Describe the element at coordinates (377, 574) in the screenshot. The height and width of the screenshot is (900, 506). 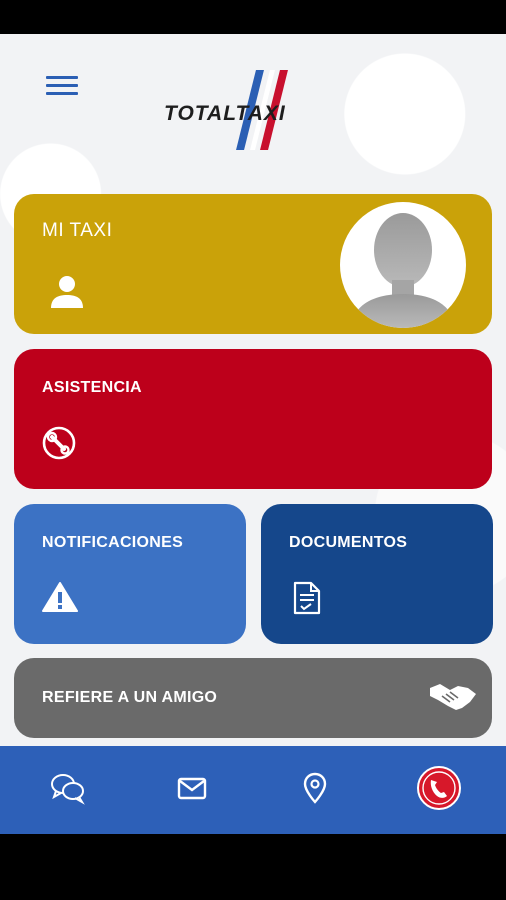
I see `documentos-card: DOCUMENTOS` at that location.